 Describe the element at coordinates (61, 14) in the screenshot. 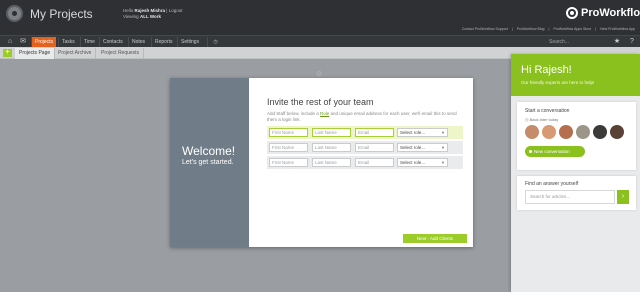

I see `page-title: My Projects` at that location.